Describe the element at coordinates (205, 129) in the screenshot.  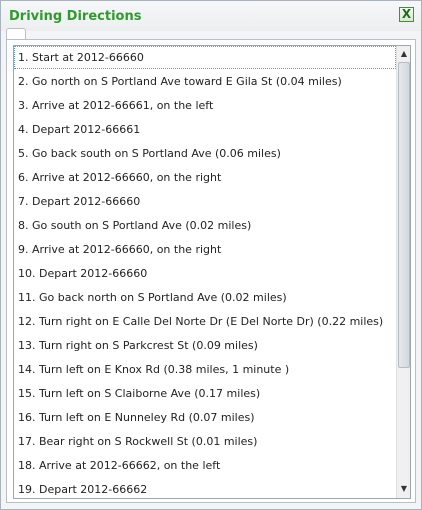
I see `direction-step: 4. Depart 2012-66661` at that location.